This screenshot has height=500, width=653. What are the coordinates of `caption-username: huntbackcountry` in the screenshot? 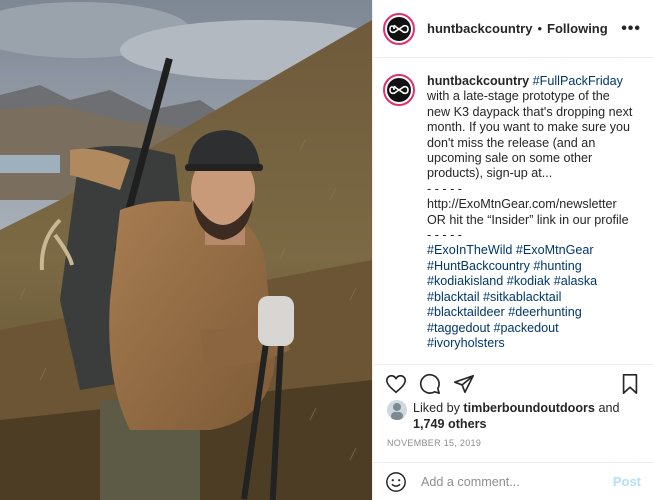 It's located at (478, 81).